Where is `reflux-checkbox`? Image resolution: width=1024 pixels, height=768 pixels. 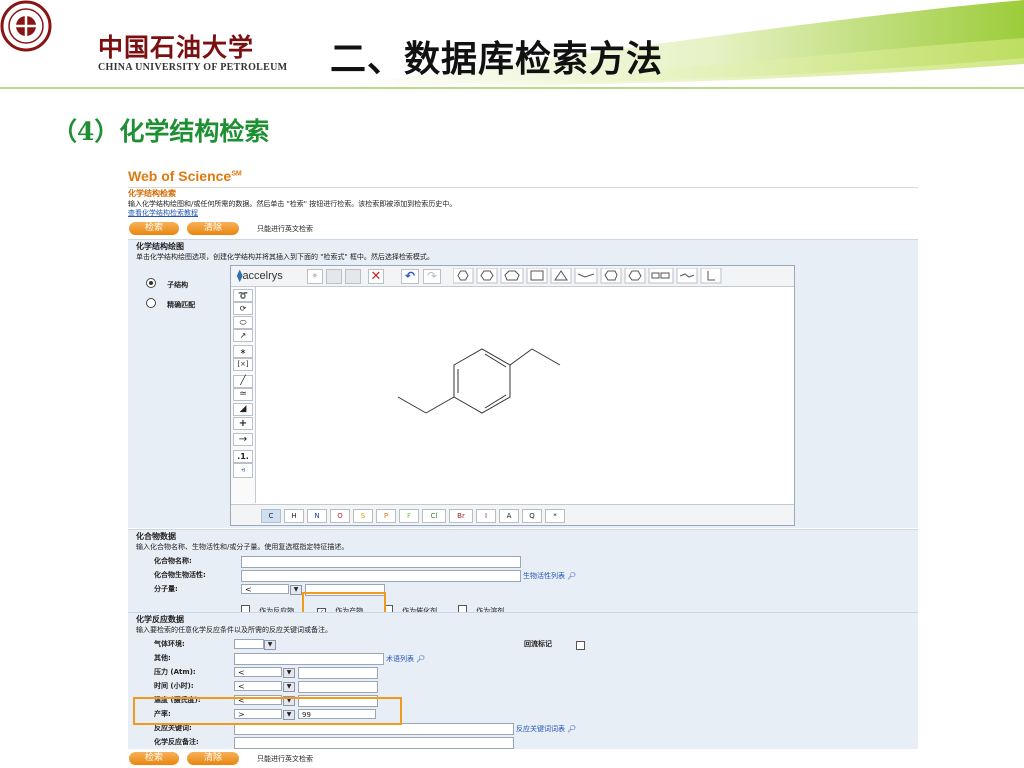
reflux-checkbox is located at coordinates (580, 645).